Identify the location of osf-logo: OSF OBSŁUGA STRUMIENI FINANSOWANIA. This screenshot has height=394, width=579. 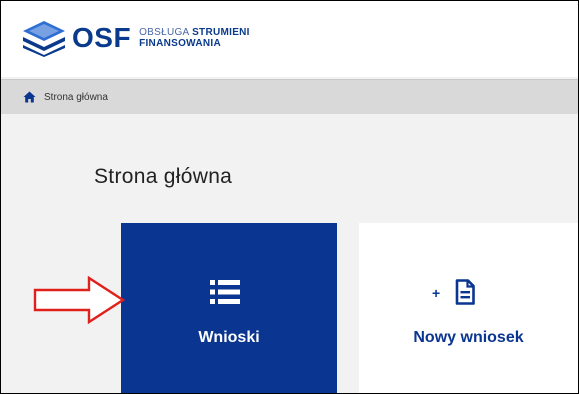
(135, 38).